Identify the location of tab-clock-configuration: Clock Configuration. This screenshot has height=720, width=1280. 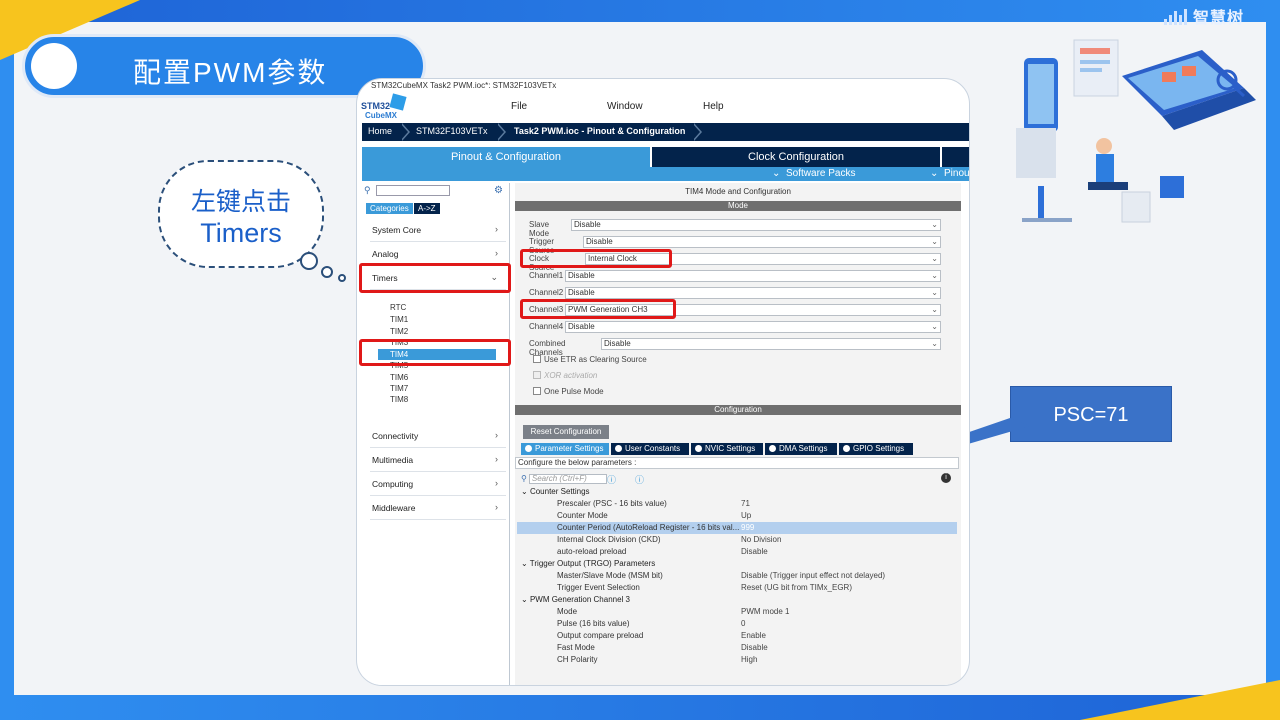
(796, 157).